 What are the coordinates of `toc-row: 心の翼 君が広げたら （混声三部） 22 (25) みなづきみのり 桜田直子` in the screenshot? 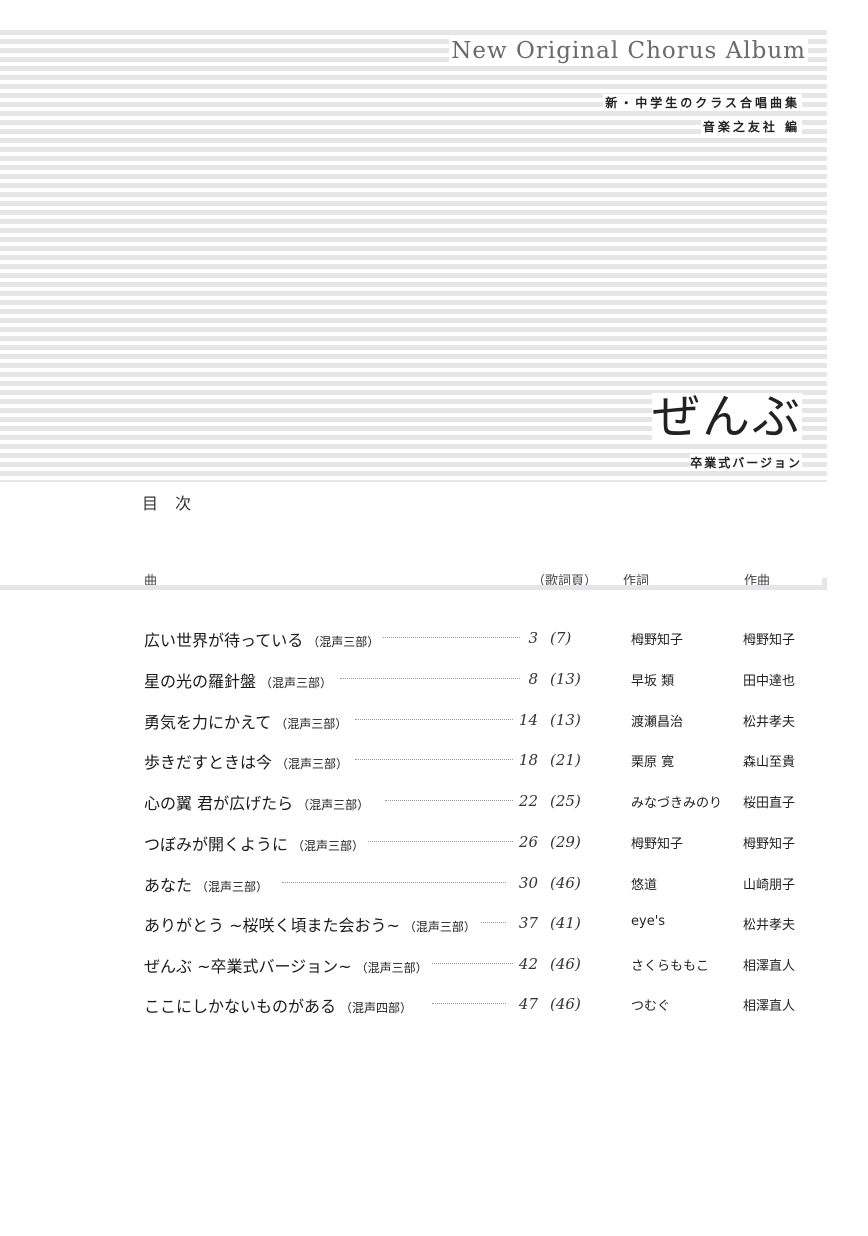 It's located at (434, 805).